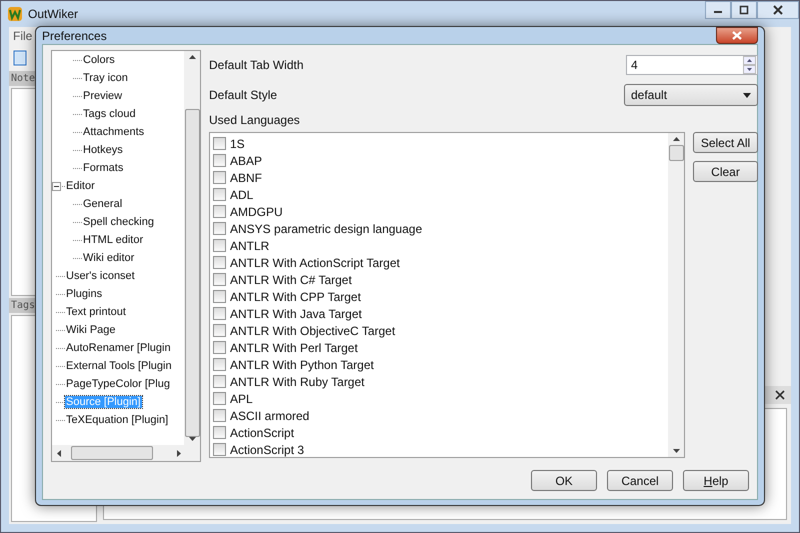 This screenshot has width=800, height=533. What do you see at coordinates (100, 276) in the screenshot?
I see `tree-item: User's iconset` at bounding box center [100, 276].